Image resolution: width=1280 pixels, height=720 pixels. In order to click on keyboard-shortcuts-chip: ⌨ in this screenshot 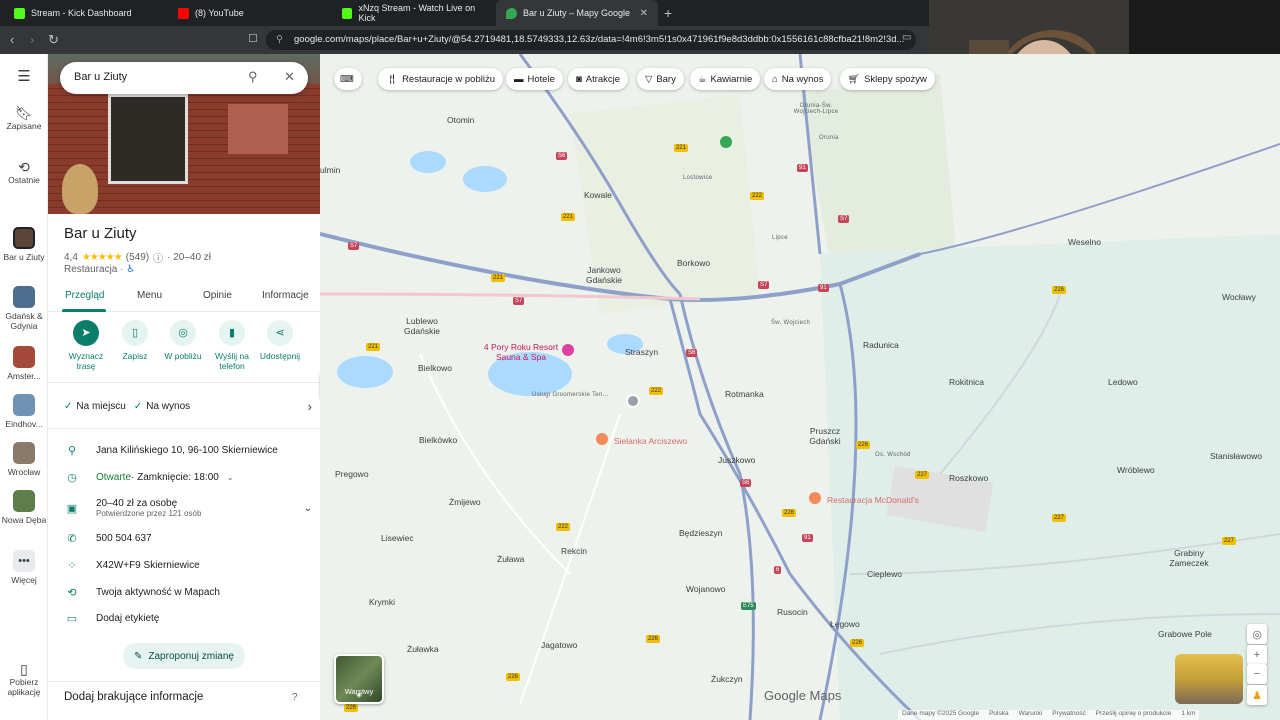, I will do `click(348, 79)`.